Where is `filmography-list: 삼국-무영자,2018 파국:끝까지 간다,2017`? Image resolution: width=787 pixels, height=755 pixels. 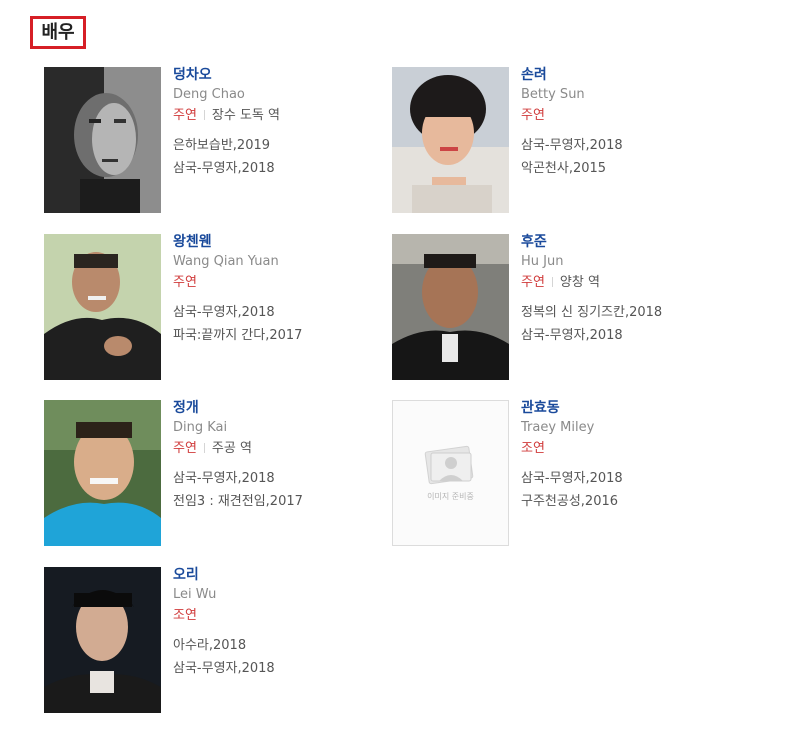
filmography-list: 삼국-무영자,2018 파국:끝까지 간다,2017 is located at coordinates (283, 324).